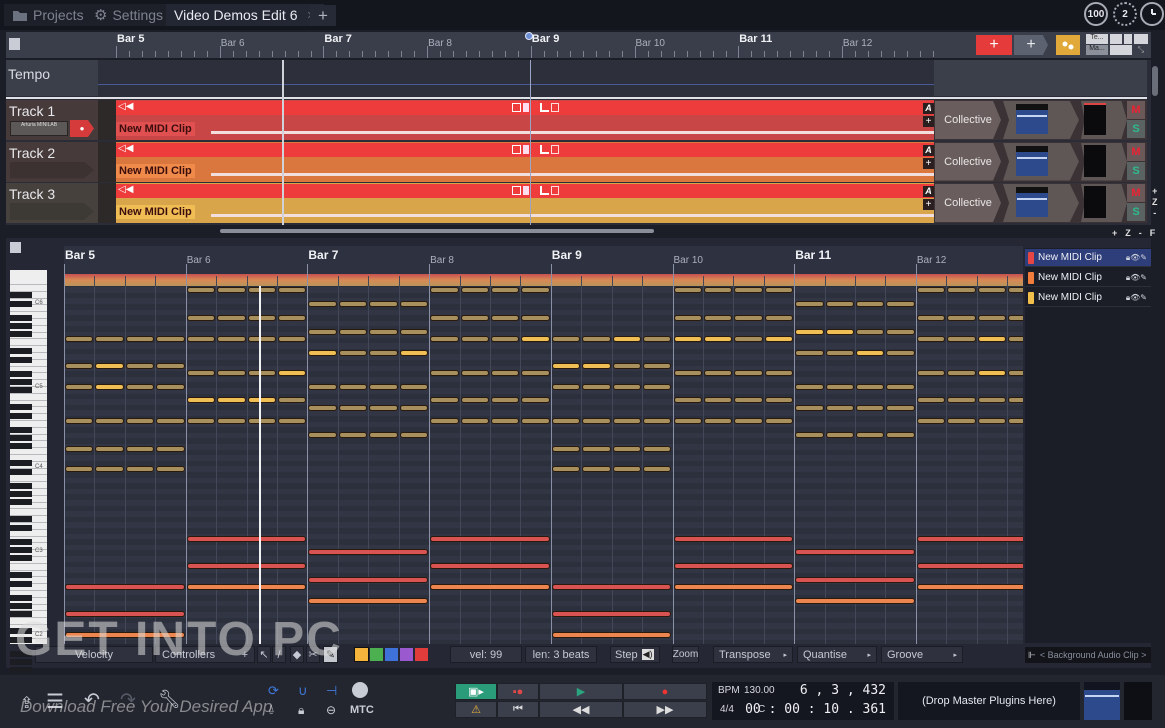 This screenshot has width=1165, height=728. What do you see at coordinates (576, 78) in the screenshot?
I see `tempo-track: Tempo` at bounding box center [576, 78].